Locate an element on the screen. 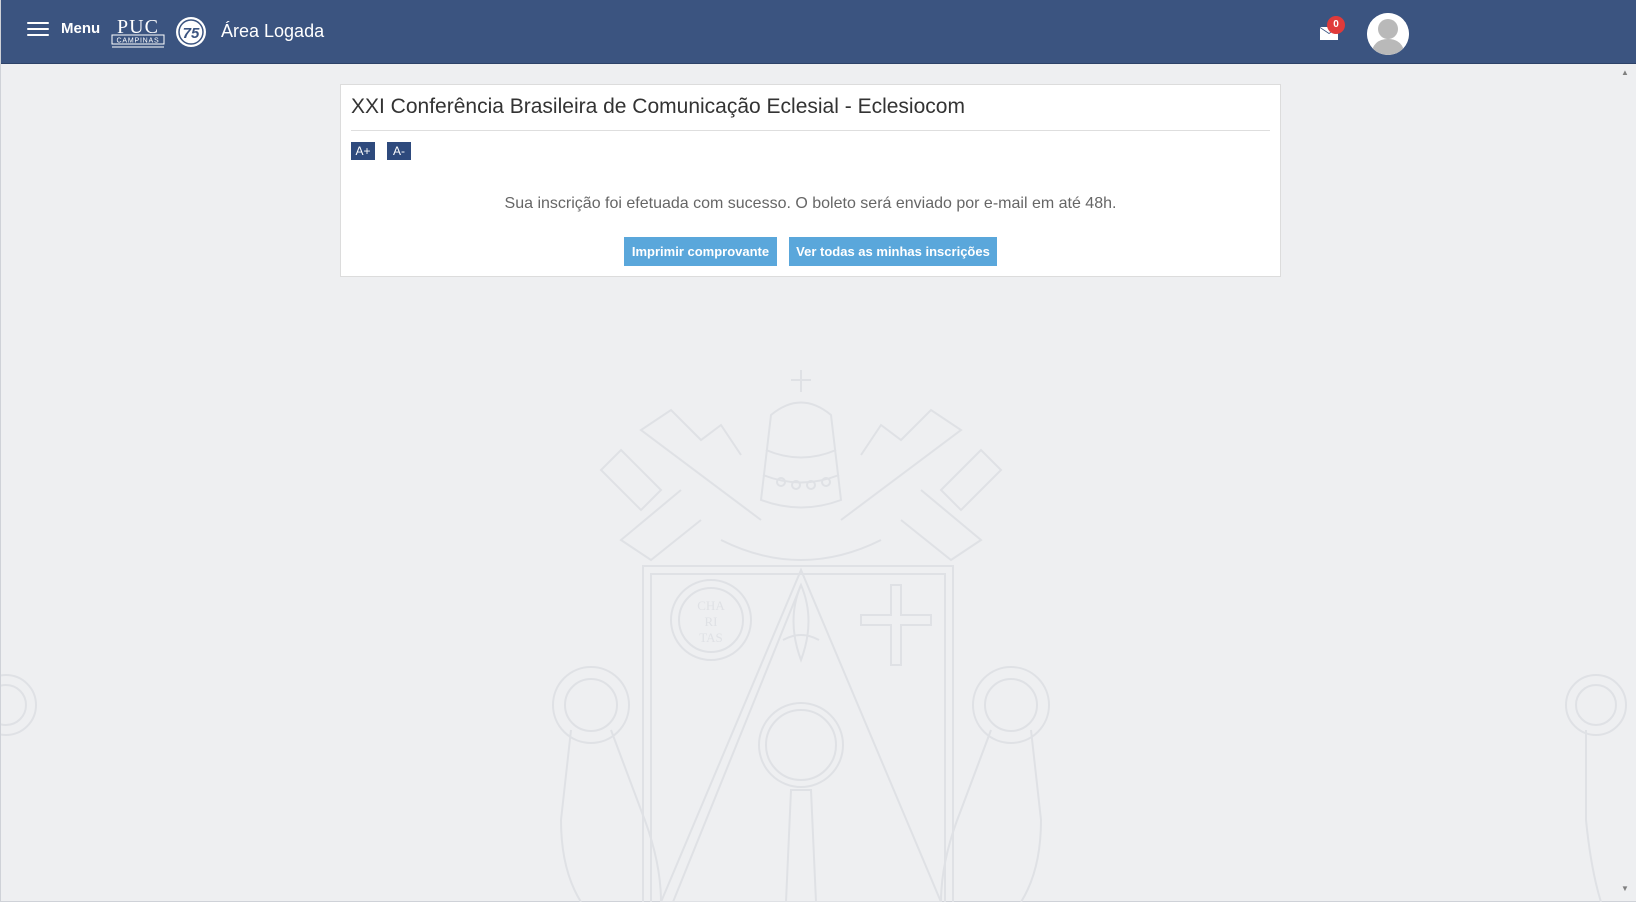 The width and height of the screenshot is (1636, 902). hamburger-icon is located at coordinates (38, 29).